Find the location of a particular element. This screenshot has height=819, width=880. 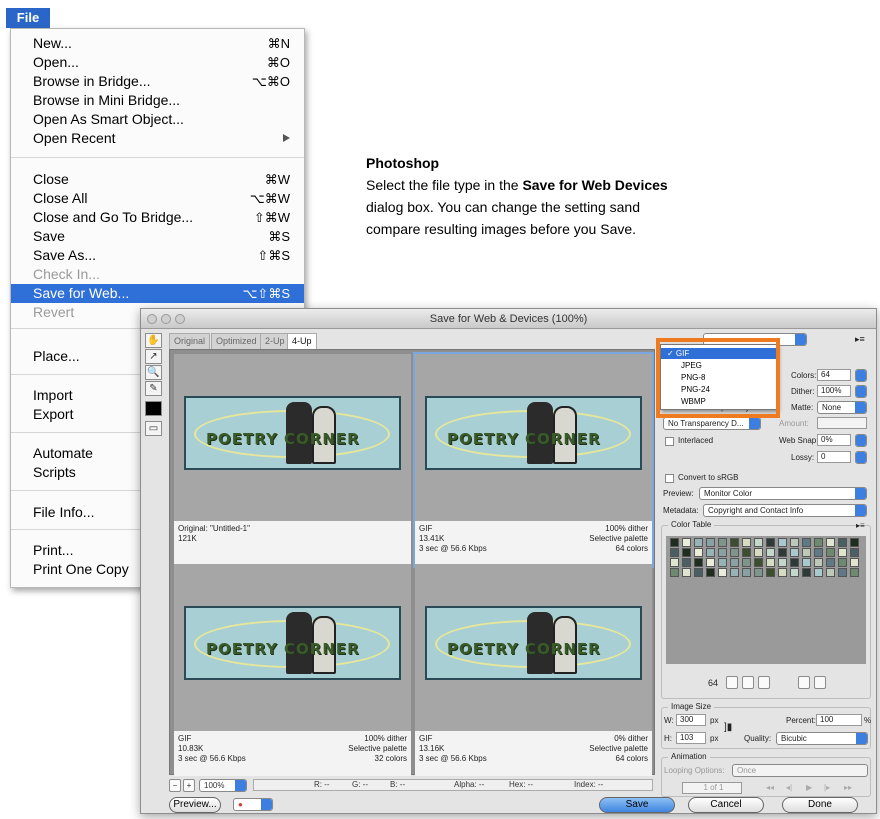

metadata-select: Copyright and Contact Info is located at coordinates (785, 510).